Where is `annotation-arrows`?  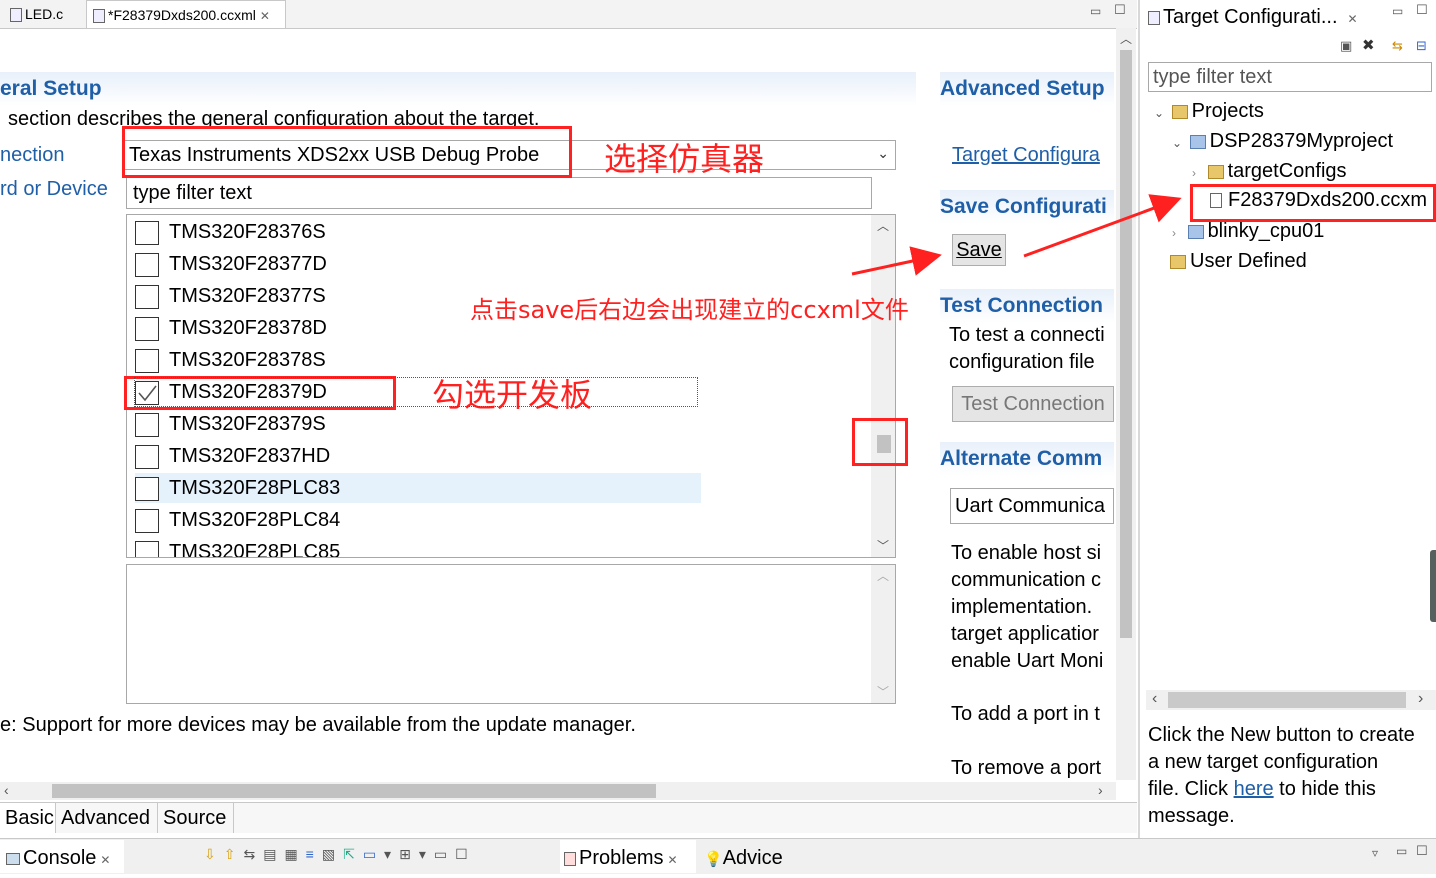 annotation-arrows is located at coordinates (1016, 235).